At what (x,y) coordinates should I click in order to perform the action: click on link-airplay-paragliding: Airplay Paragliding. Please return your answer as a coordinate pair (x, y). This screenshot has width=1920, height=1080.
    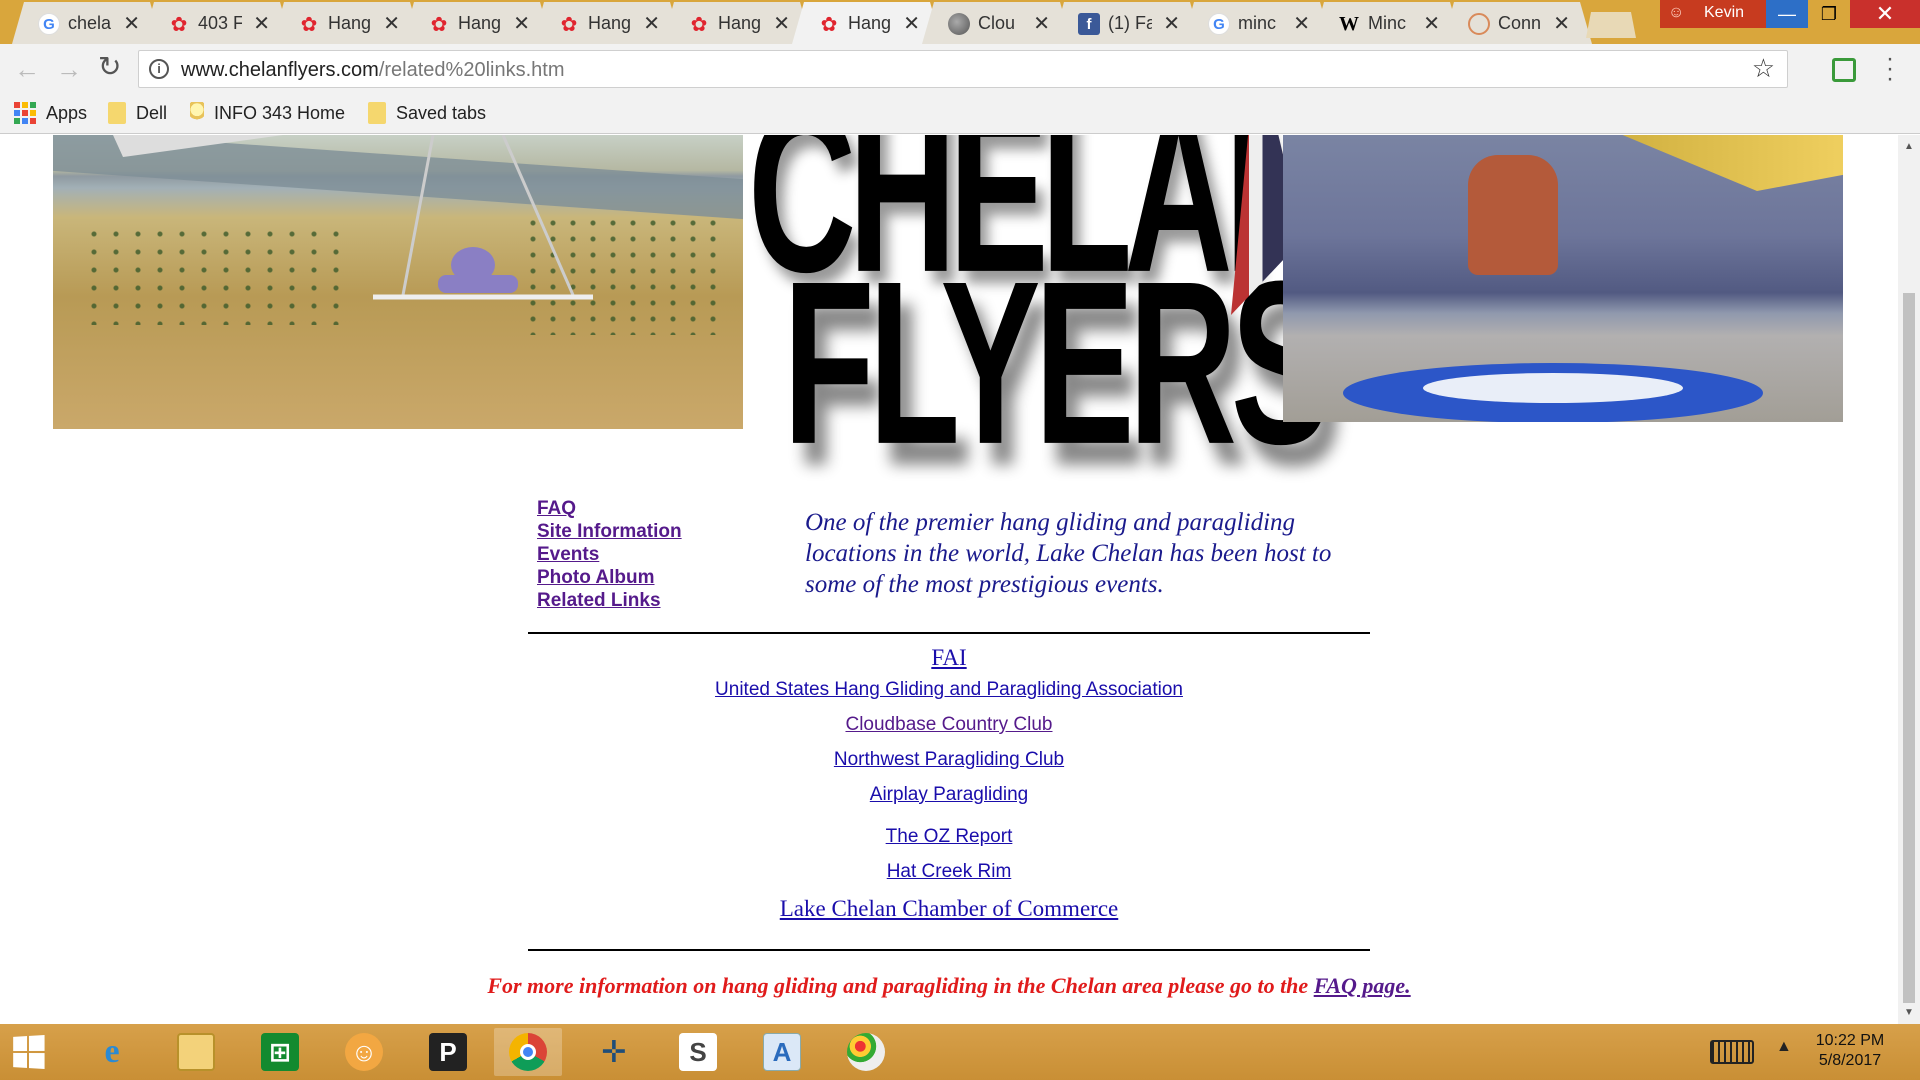
    Looking at the image, I should click on (949, 795).